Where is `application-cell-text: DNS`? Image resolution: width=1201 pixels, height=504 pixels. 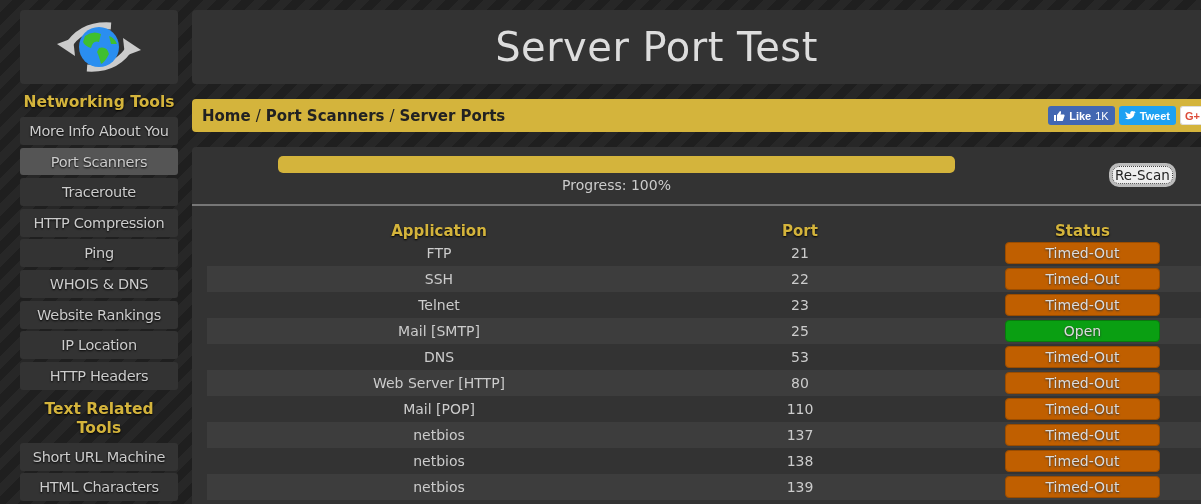 application-cell-text: DNS is located at coordinates (439, 357).